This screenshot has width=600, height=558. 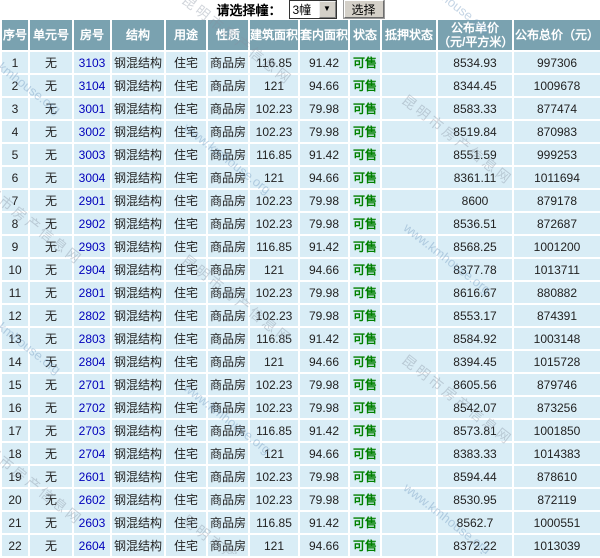 I want to click on room-number-link: 2701, so click(x=92, y=384).